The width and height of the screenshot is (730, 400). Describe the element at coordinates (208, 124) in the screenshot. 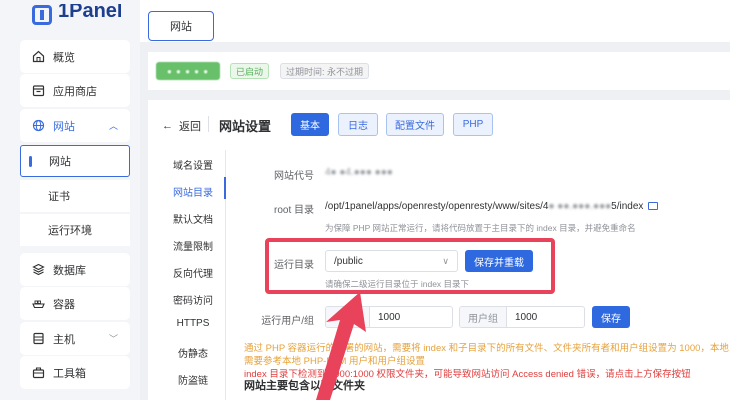

I see `header-divider` at that location.